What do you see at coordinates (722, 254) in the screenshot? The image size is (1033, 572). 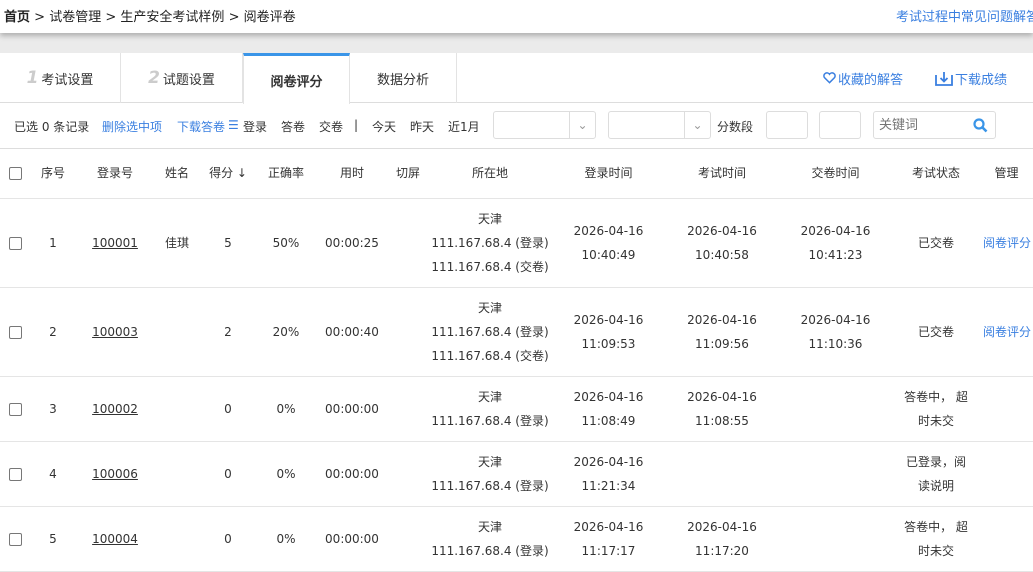 I see `exam-time: 10:40:58` at bounding box center [722, 254].